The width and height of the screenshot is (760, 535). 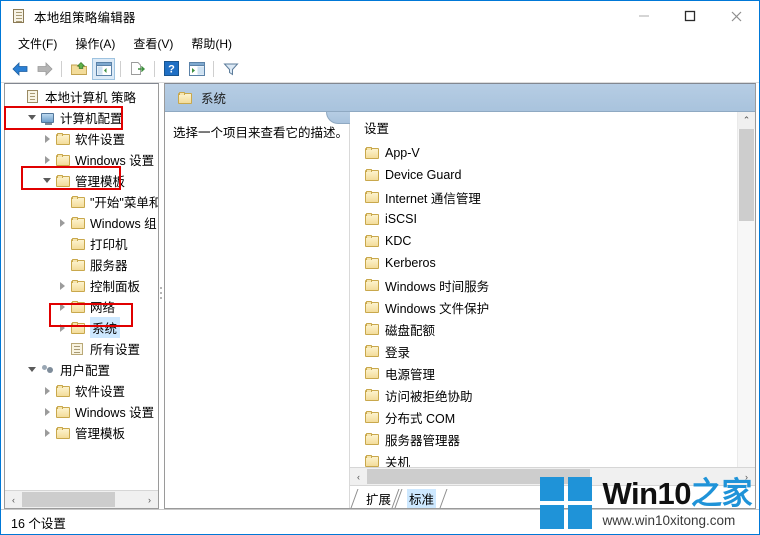 I want to click on pane-splitter, so click(x=161, y=296).